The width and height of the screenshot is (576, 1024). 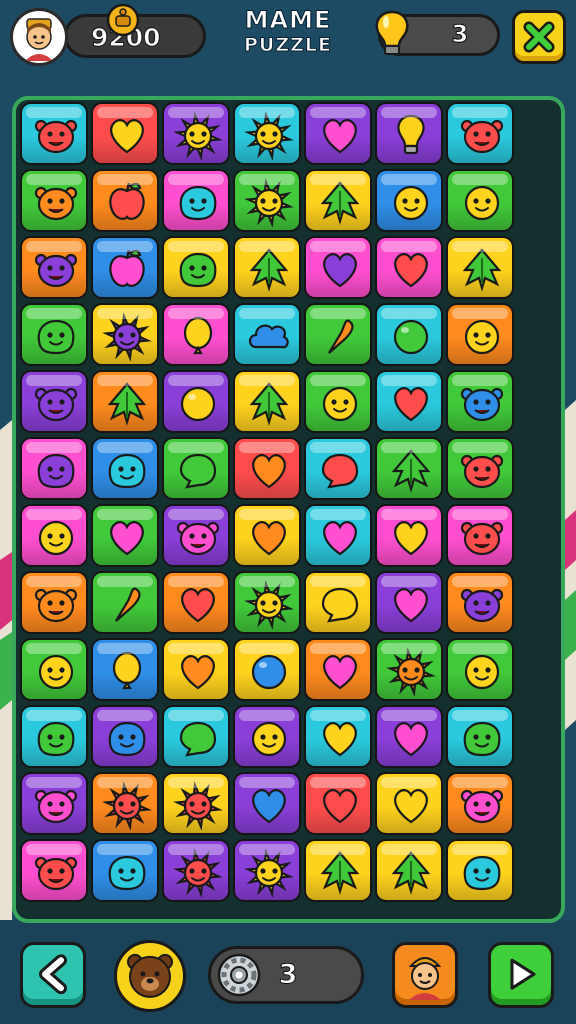 What do you see at coordinates (521, 975) in the screenshot?
I see `play-button` at bounding box center [521, 975].